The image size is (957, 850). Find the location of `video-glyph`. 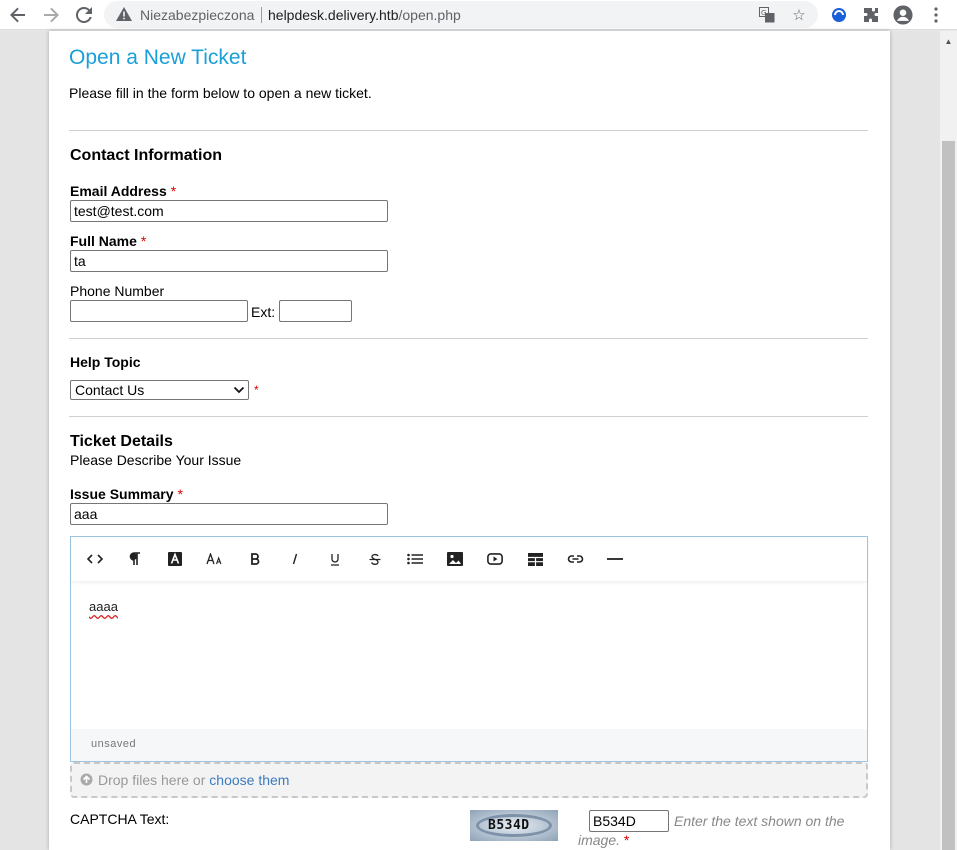

video-glyph is located at coordinates (495, 559).